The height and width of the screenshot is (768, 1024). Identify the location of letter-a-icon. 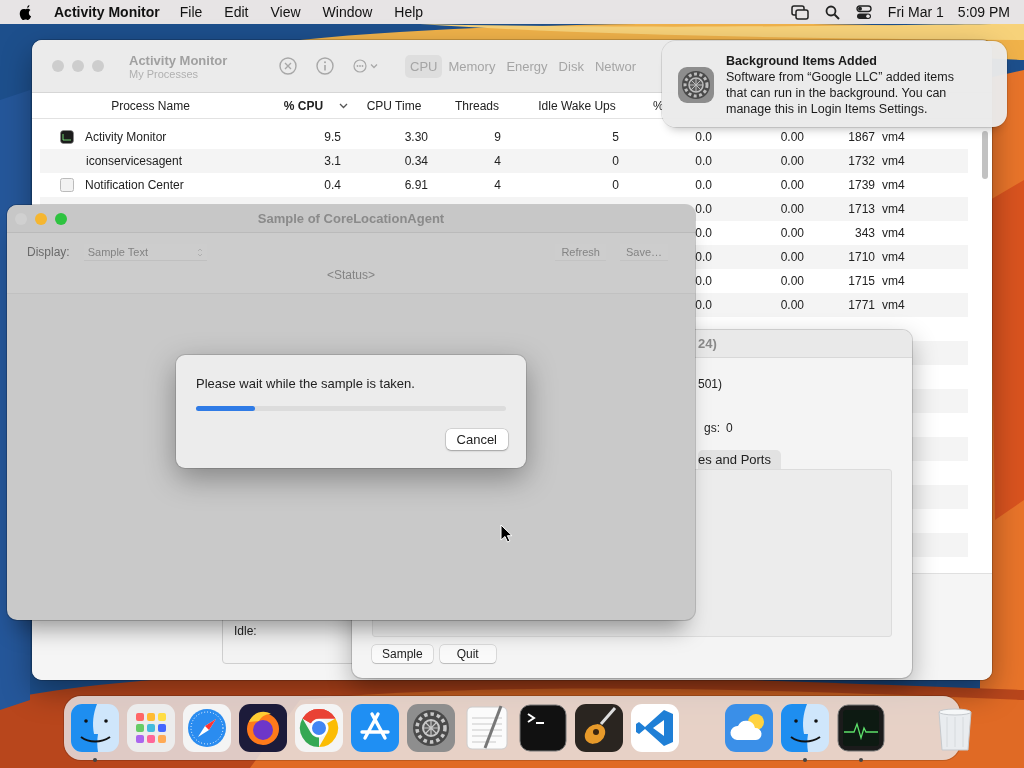
(375, 728).